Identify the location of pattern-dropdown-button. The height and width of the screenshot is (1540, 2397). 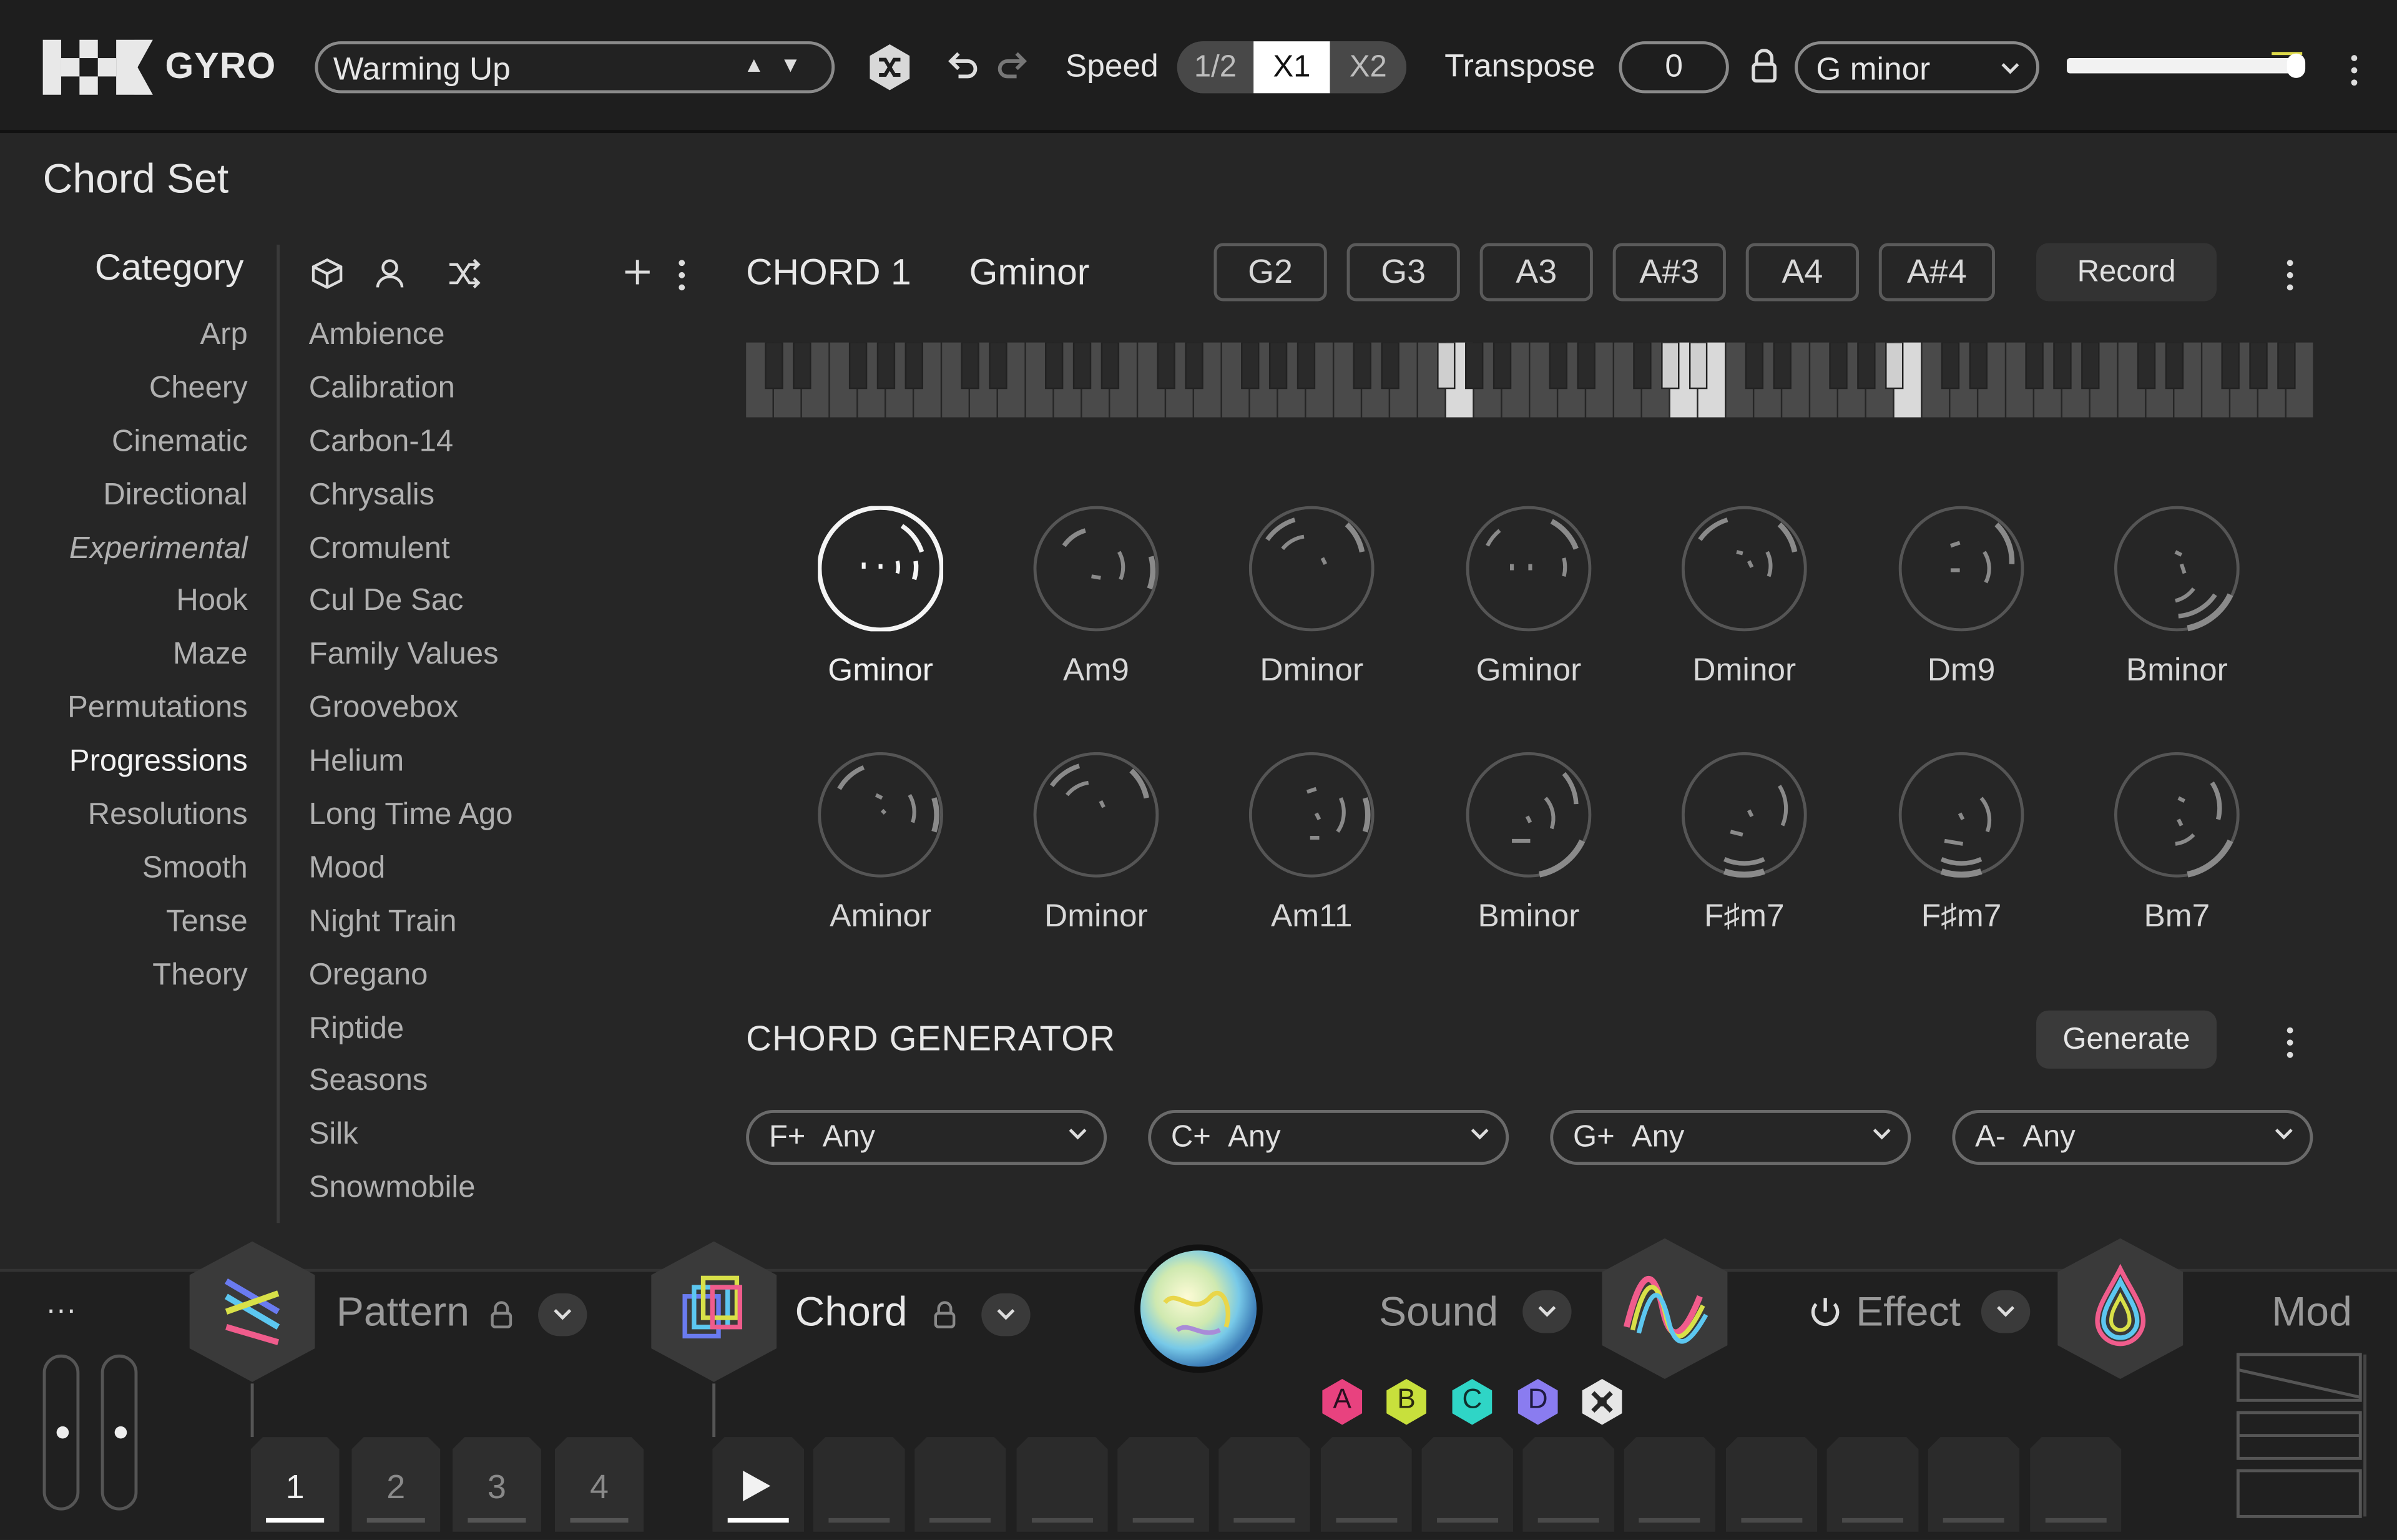
(562, 1315).